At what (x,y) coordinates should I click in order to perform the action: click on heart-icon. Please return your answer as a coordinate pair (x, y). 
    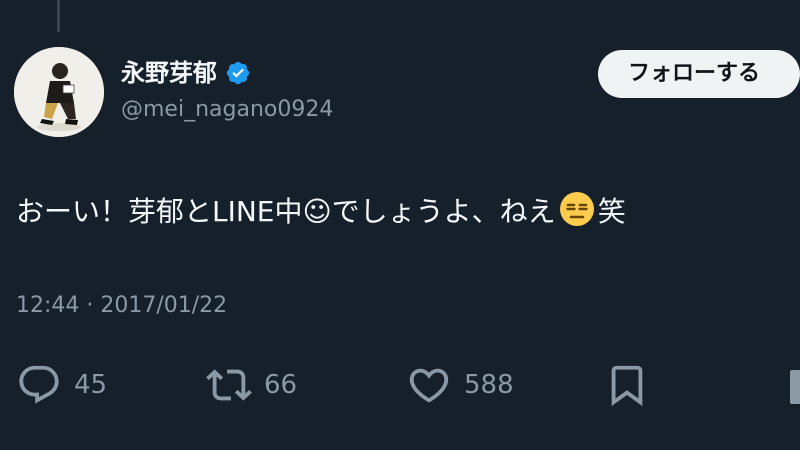
    Looking at the image, I should click on (429, 385).